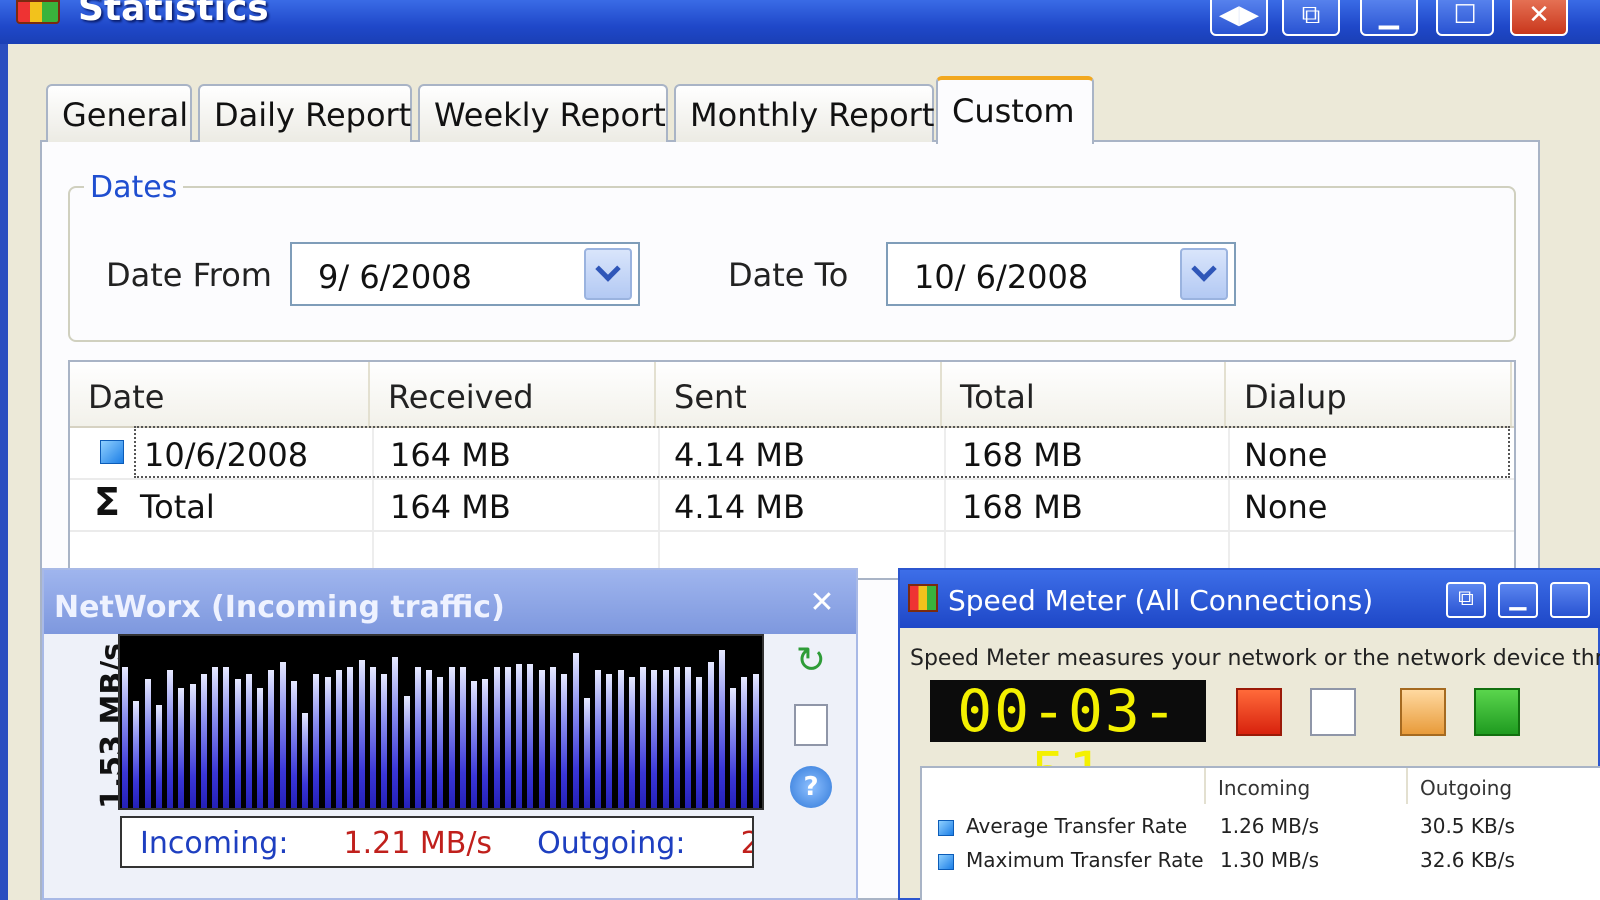 This screenshot has width=1600, height=900. Describe the element at coordinates (811, 725) in the screenshot. I see `page-icon` at that location.